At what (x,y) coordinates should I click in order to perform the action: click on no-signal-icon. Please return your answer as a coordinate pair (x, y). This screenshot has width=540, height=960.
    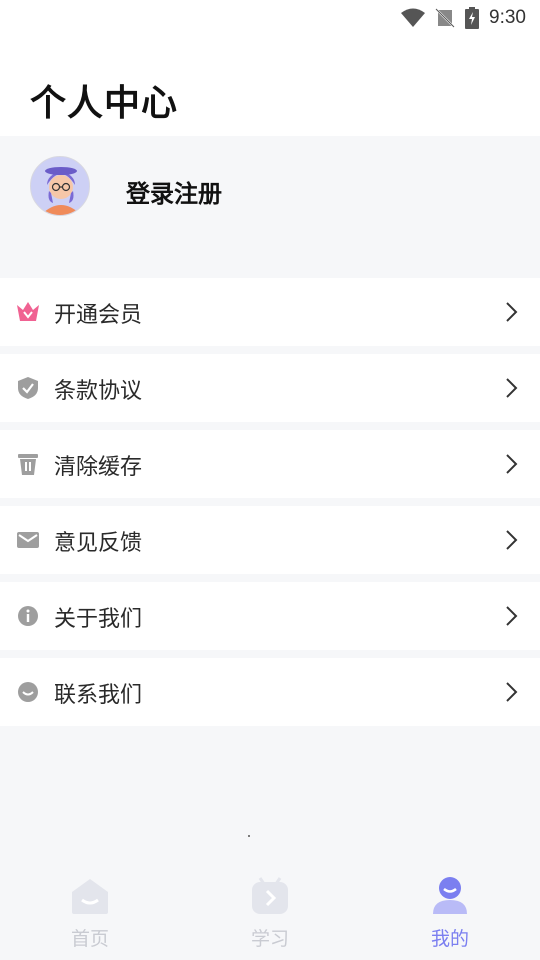
    Looking at the image, I should click on (445, 18).